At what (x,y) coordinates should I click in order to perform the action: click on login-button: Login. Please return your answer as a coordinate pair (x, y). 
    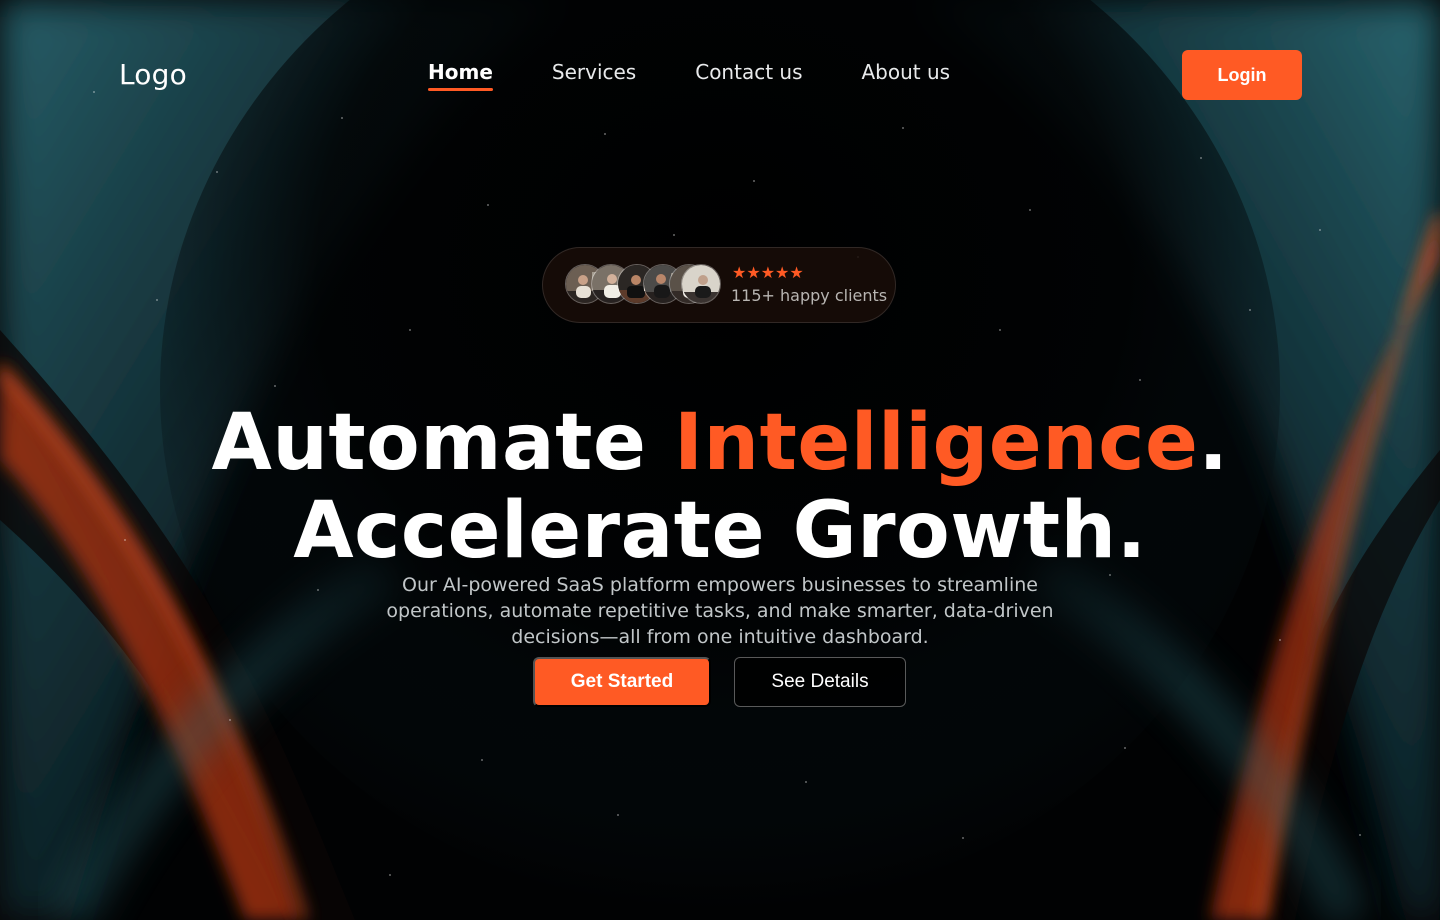
    Looking at the image, I should click on (1242, 75).